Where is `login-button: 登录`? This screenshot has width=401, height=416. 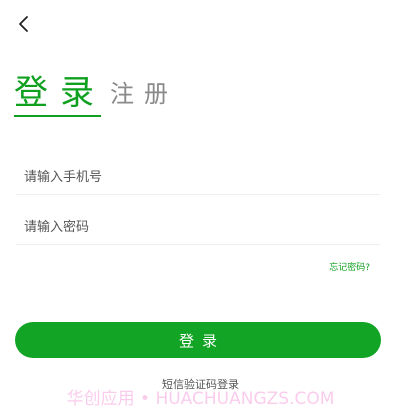 login-button: 登录 is located at coordinates (198, 340).